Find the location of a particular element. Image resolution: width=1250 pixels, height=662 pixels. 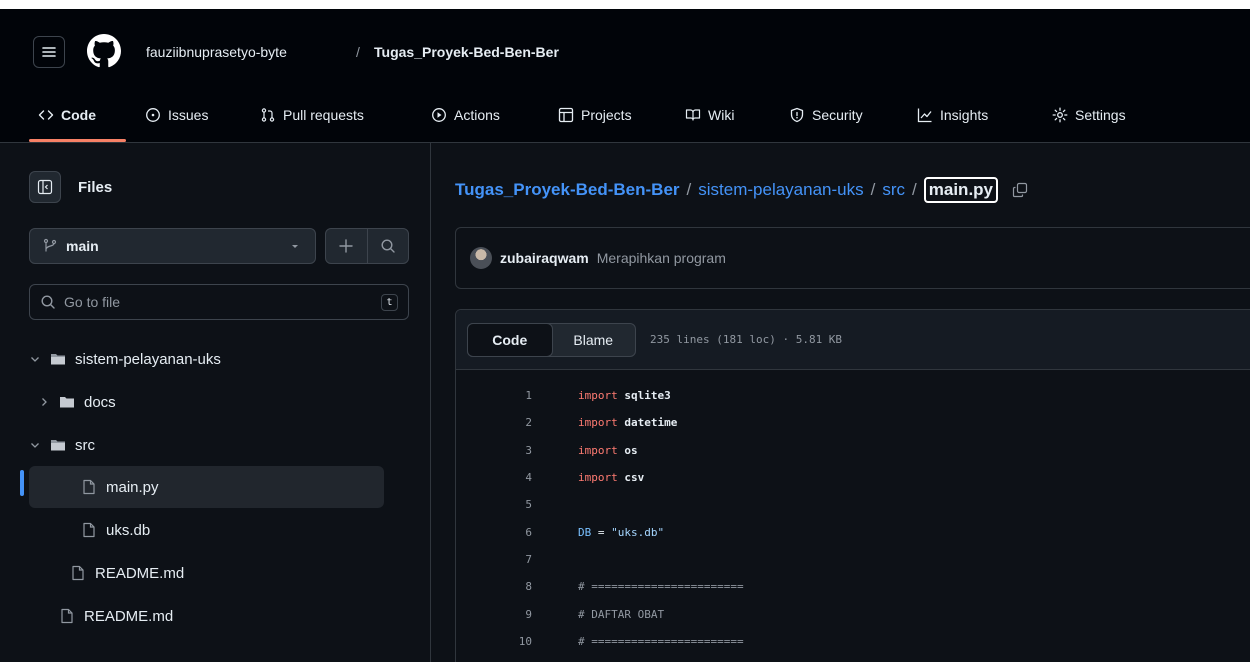

tab-actions: Actions is located at coordinates (465, 115).